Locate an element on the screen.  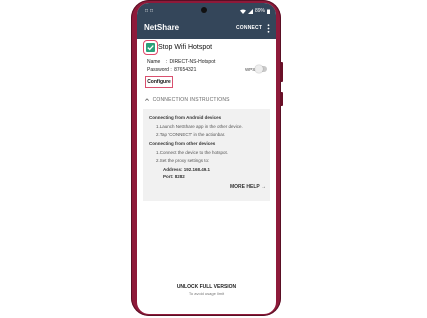
battery-icon is located at coordinates (268, 11).